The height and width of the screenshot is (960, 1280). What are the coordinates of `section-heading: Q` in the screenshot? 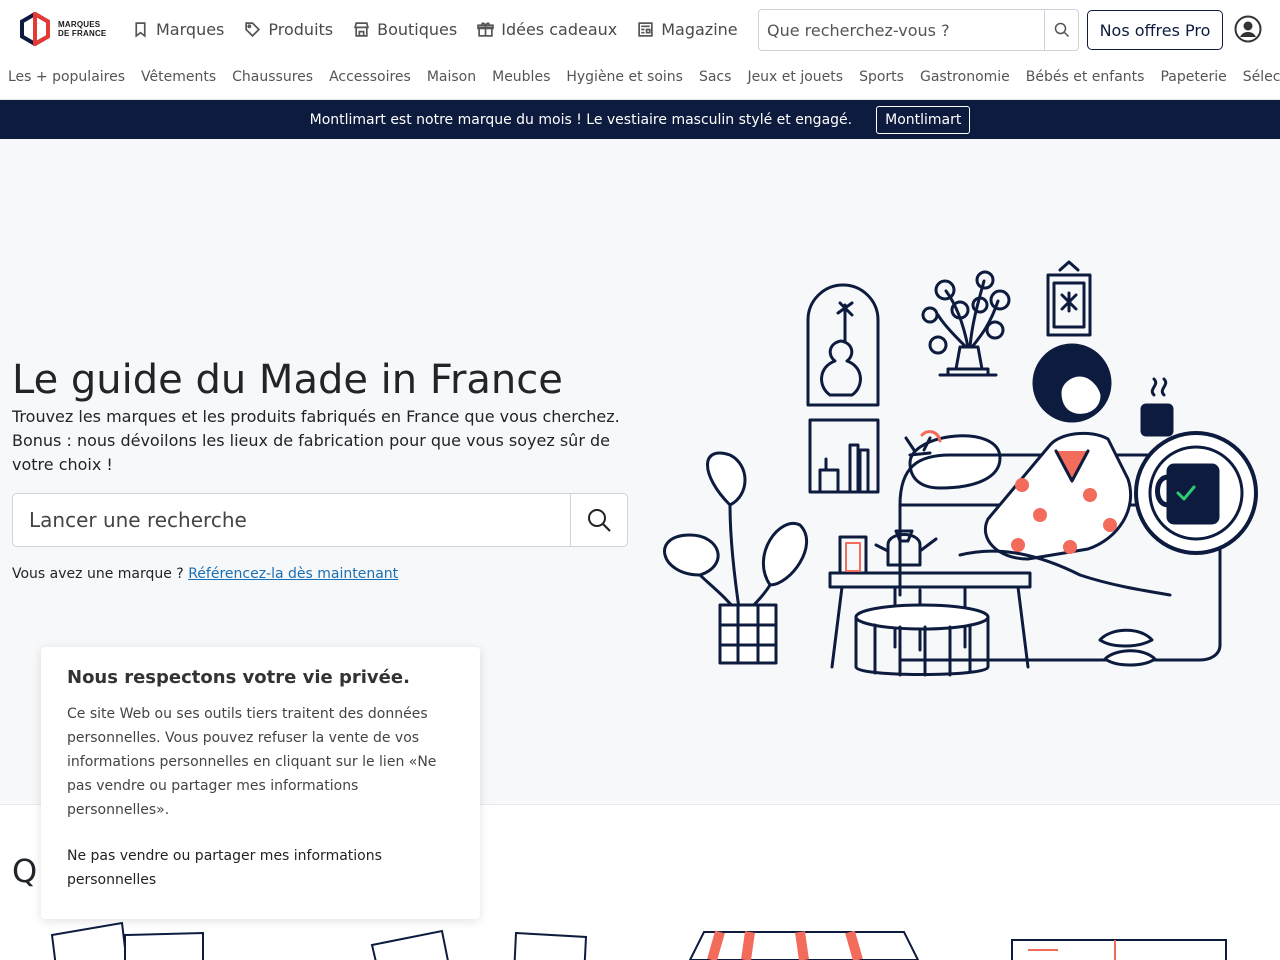 It's located at (25, 871).